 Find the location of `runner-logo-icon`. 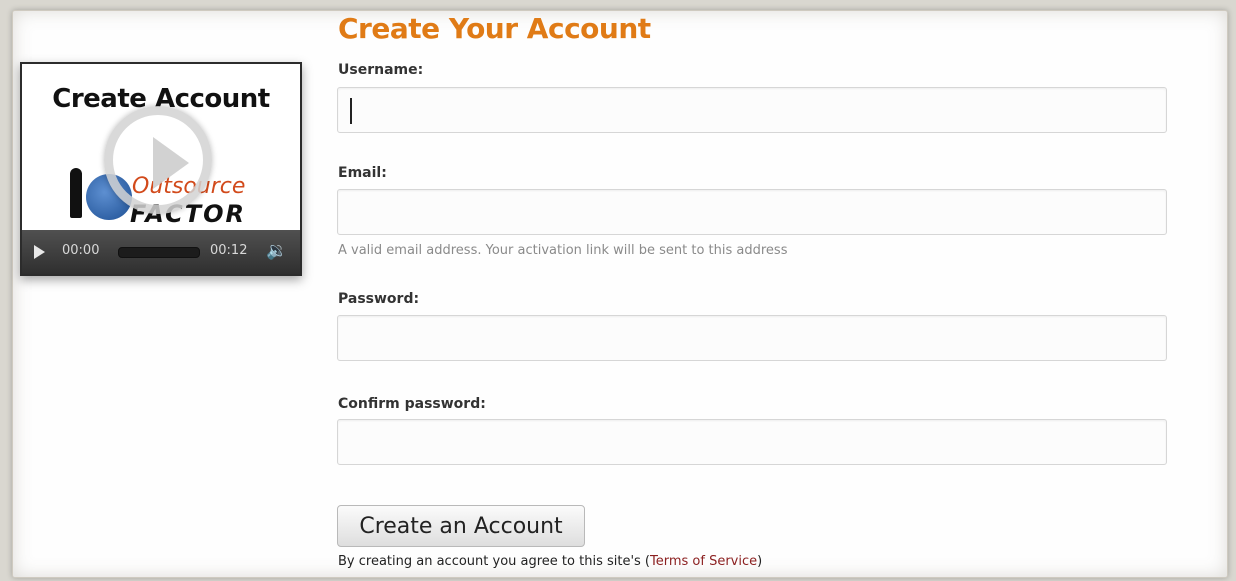

runner-logo-icon is located at coordinates (76, 193).